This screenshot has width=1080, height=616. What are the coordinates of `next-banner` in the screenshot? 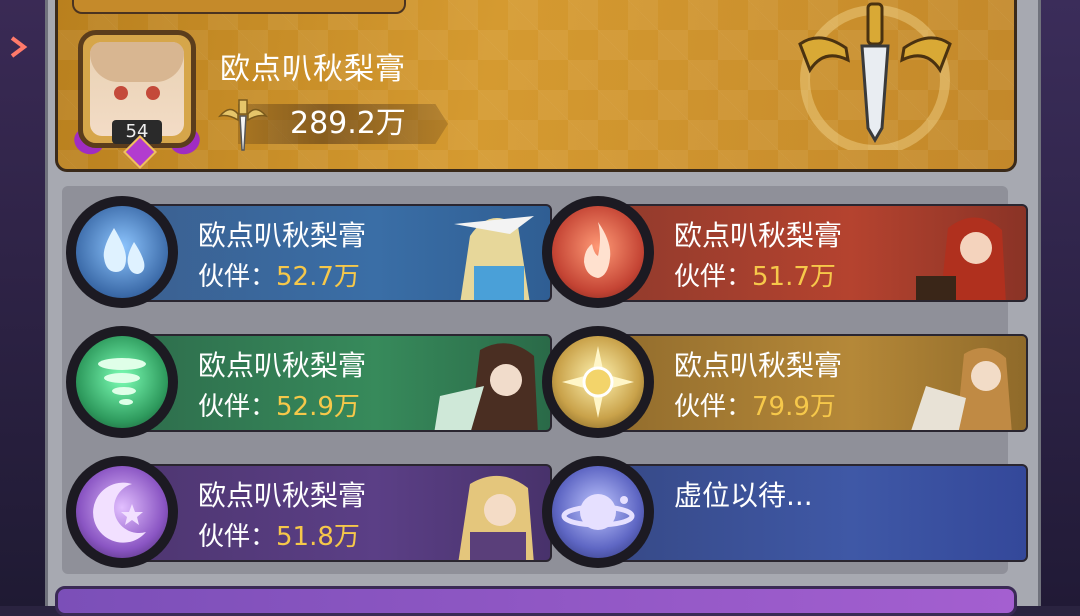 It's located at (536, 601).